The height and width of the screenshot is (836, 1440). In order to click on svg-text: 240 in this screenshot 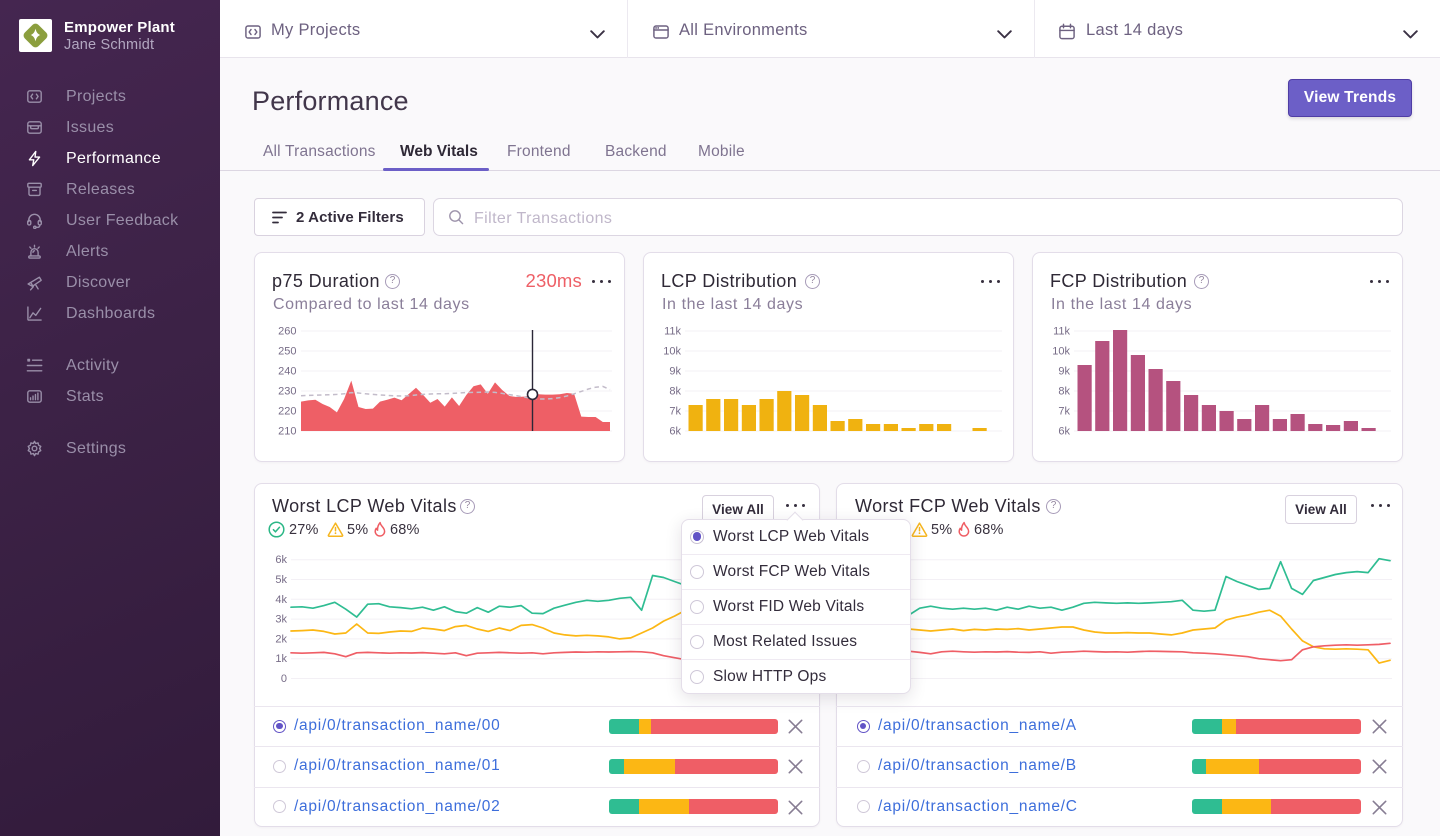, I will do `click(287, 372)`.